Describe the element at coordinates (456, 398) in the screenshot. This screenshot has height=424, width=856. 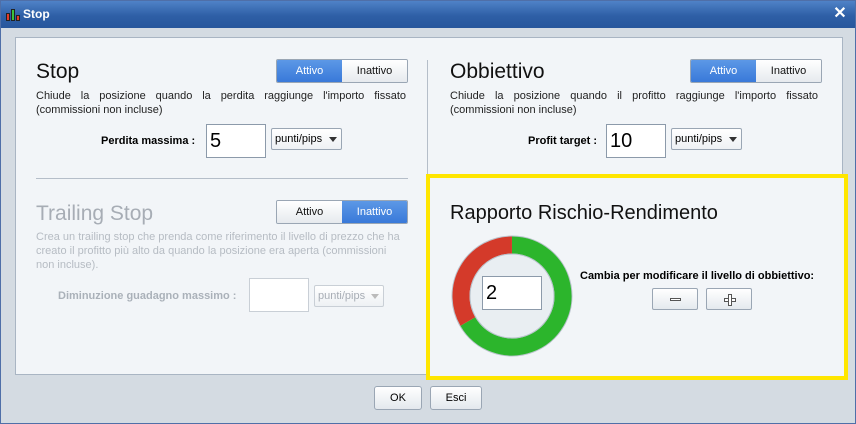
I see `cancel-button: Esci` at that location.